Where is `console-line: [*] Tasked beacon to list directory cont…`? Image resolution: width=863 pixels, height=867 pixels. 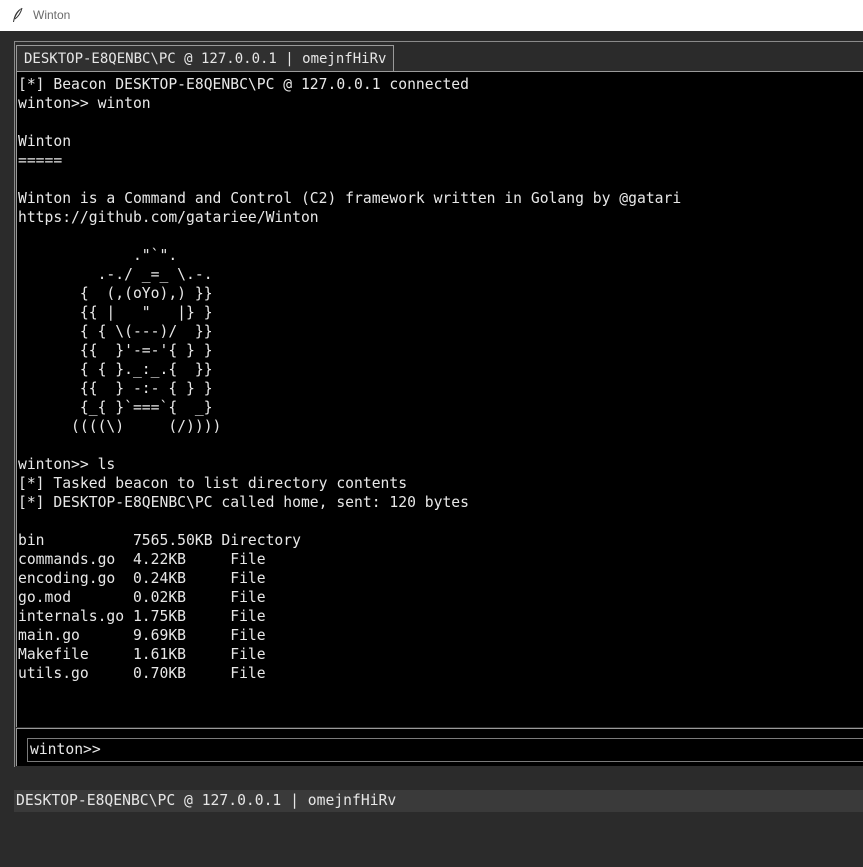
console-line: [*] Tasked beacon to list directory cont… is located at coordinates (213, 483).